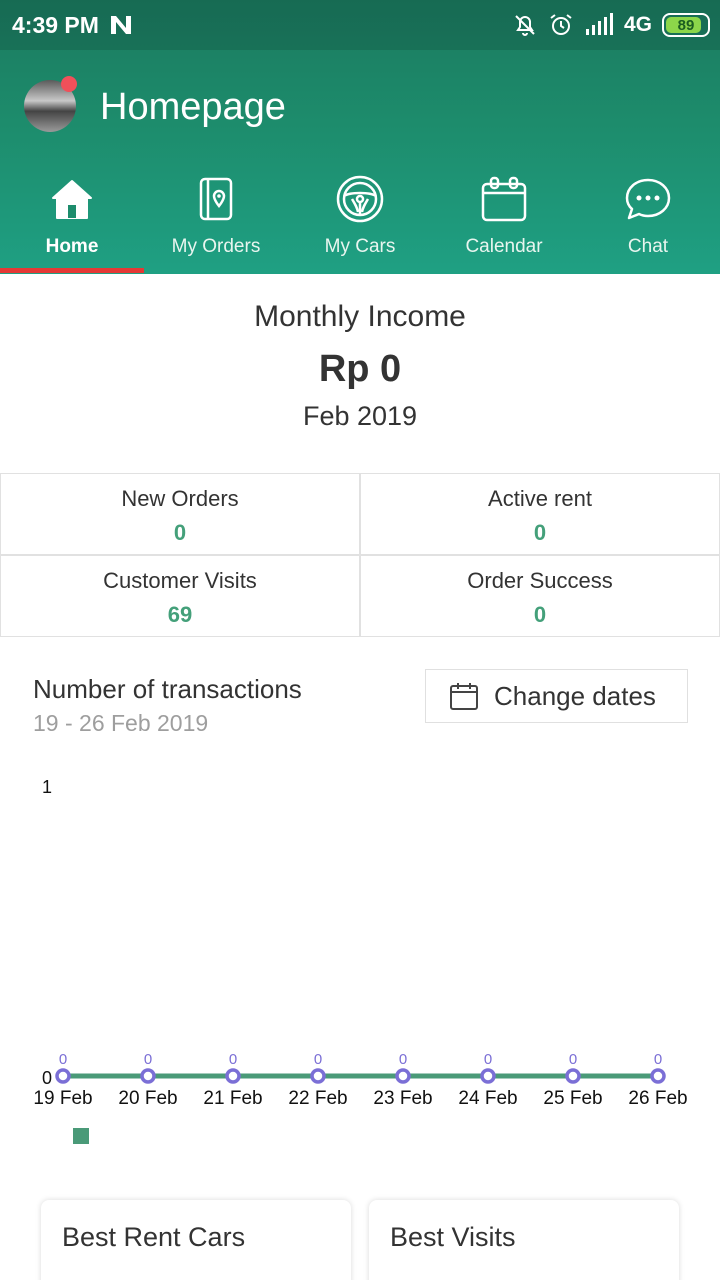 This screenshot has height=1280, width=720. What do you see at coordinates (216, 199) in the screenshot?
I see `orders-map-icon` at bounding box center [216, 199].